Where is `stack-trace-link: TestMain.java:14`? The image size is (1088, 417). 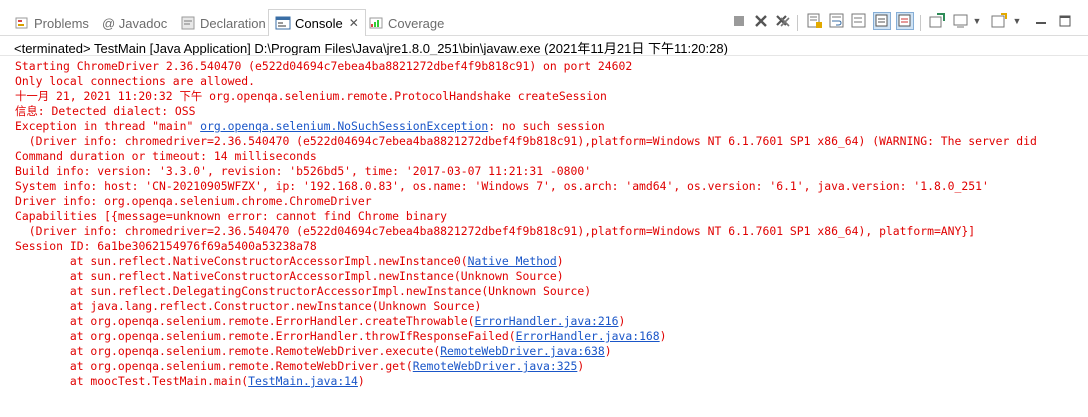 stack-trace-link: TestMain.java:14 is located at coordinates (303, 381).